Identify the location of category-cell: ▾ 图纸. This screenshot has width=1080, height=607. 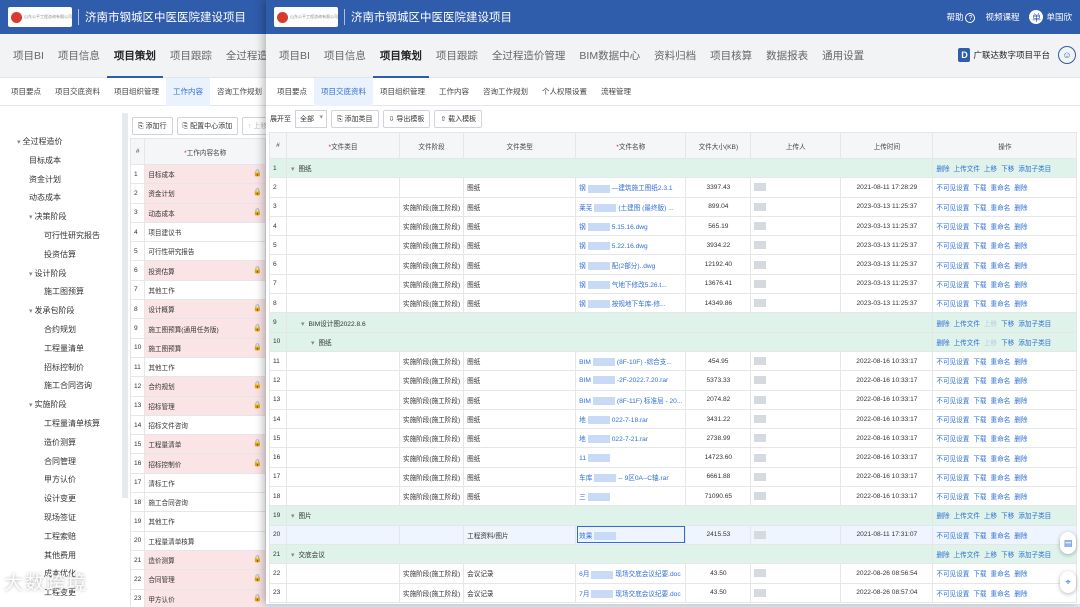
(609, 168).